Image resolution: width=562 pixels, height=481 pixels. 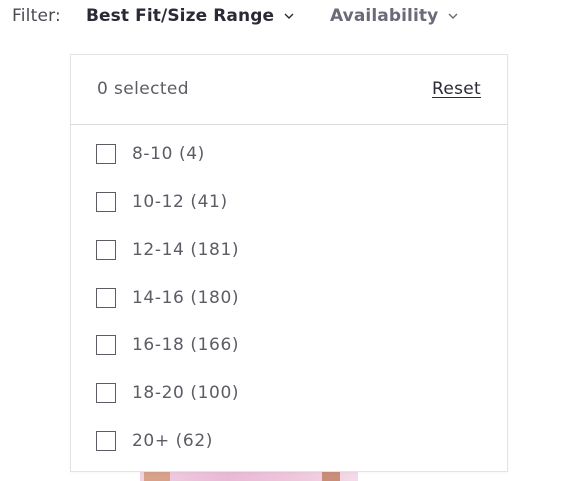 I want to click on facet-availability: Availability, so click(x=395, y=16).